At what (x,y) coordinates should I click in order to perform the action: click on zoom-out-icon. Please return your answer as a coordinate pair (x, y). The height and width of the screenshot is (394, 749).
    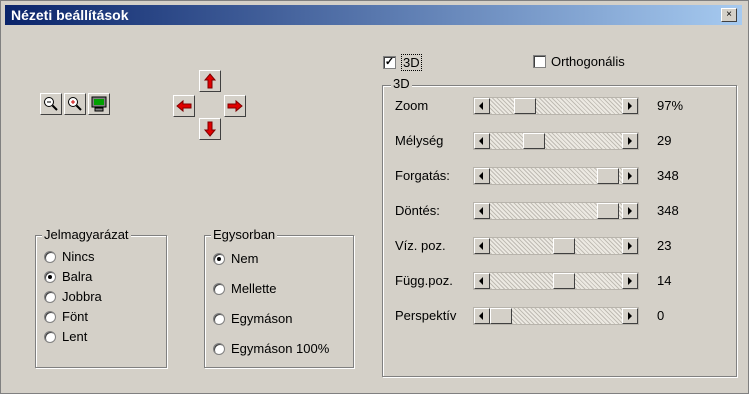
    Looking at the image, I should click on (51, 104).